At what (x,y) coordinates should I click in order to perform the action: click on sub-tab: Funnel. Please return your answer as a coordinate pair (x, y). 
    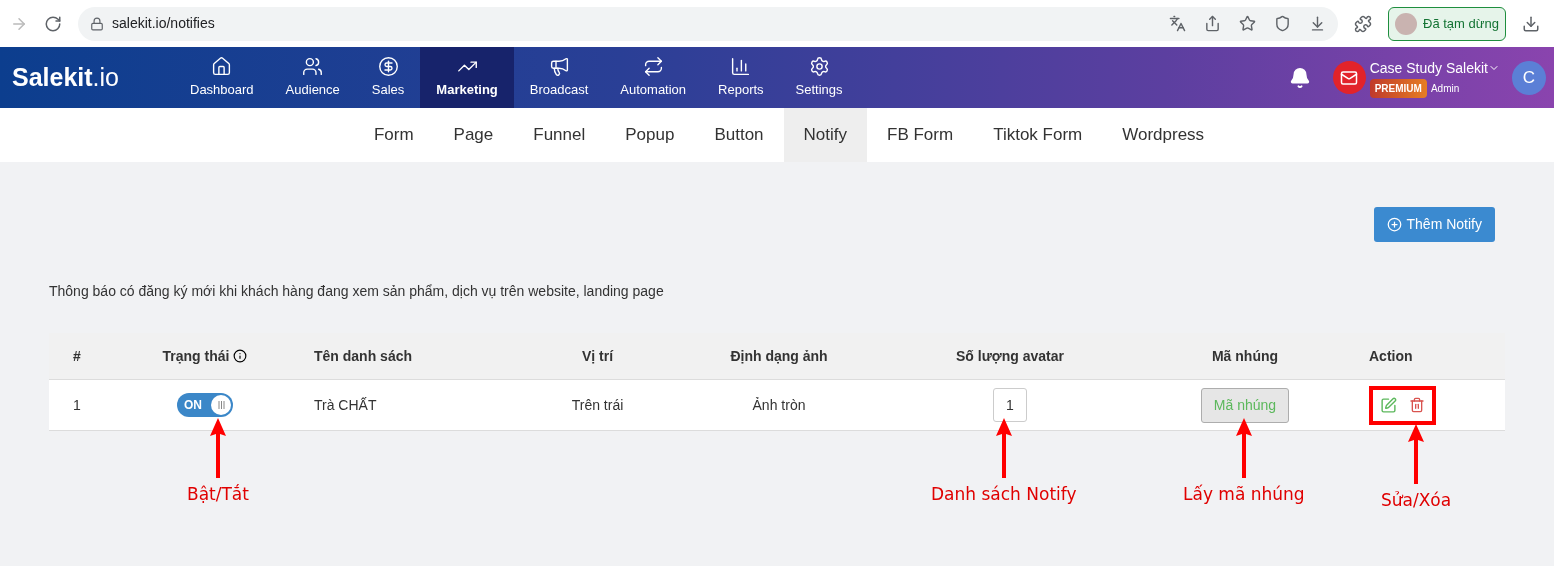
    Looking at the image, I should click on (559, 135).